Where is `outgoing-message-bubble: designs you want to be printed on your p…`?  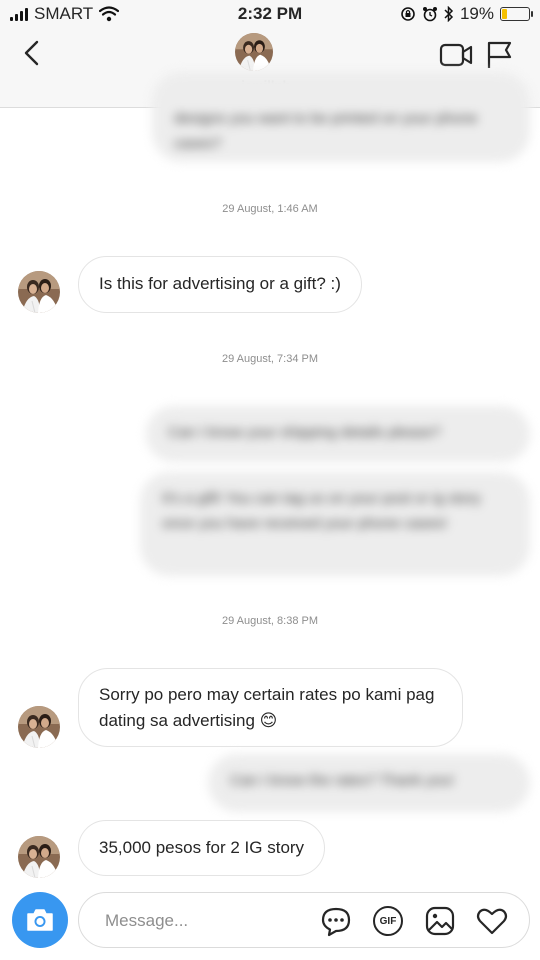
outgoing-message-bubble: designs you want to be printed on your p… is located at coordinates (341, 117).